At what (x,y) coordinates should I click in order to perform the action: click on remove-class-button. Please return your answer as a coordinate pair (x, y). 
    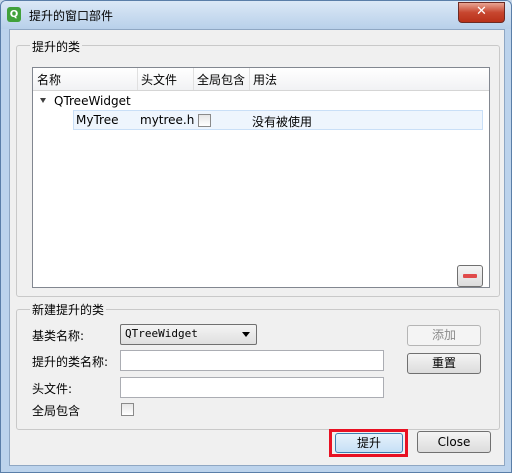
    Looking at the image, I should click on (470, 276).